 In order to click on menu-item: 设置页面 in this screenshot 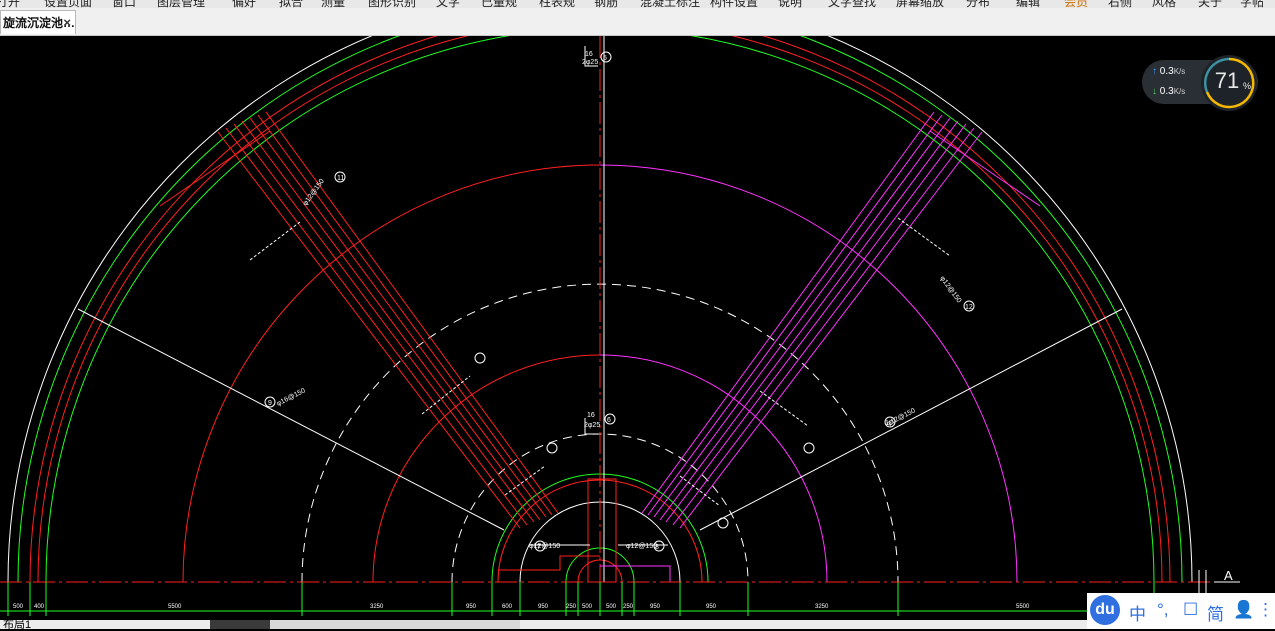, I will do `click(68, 4)`.